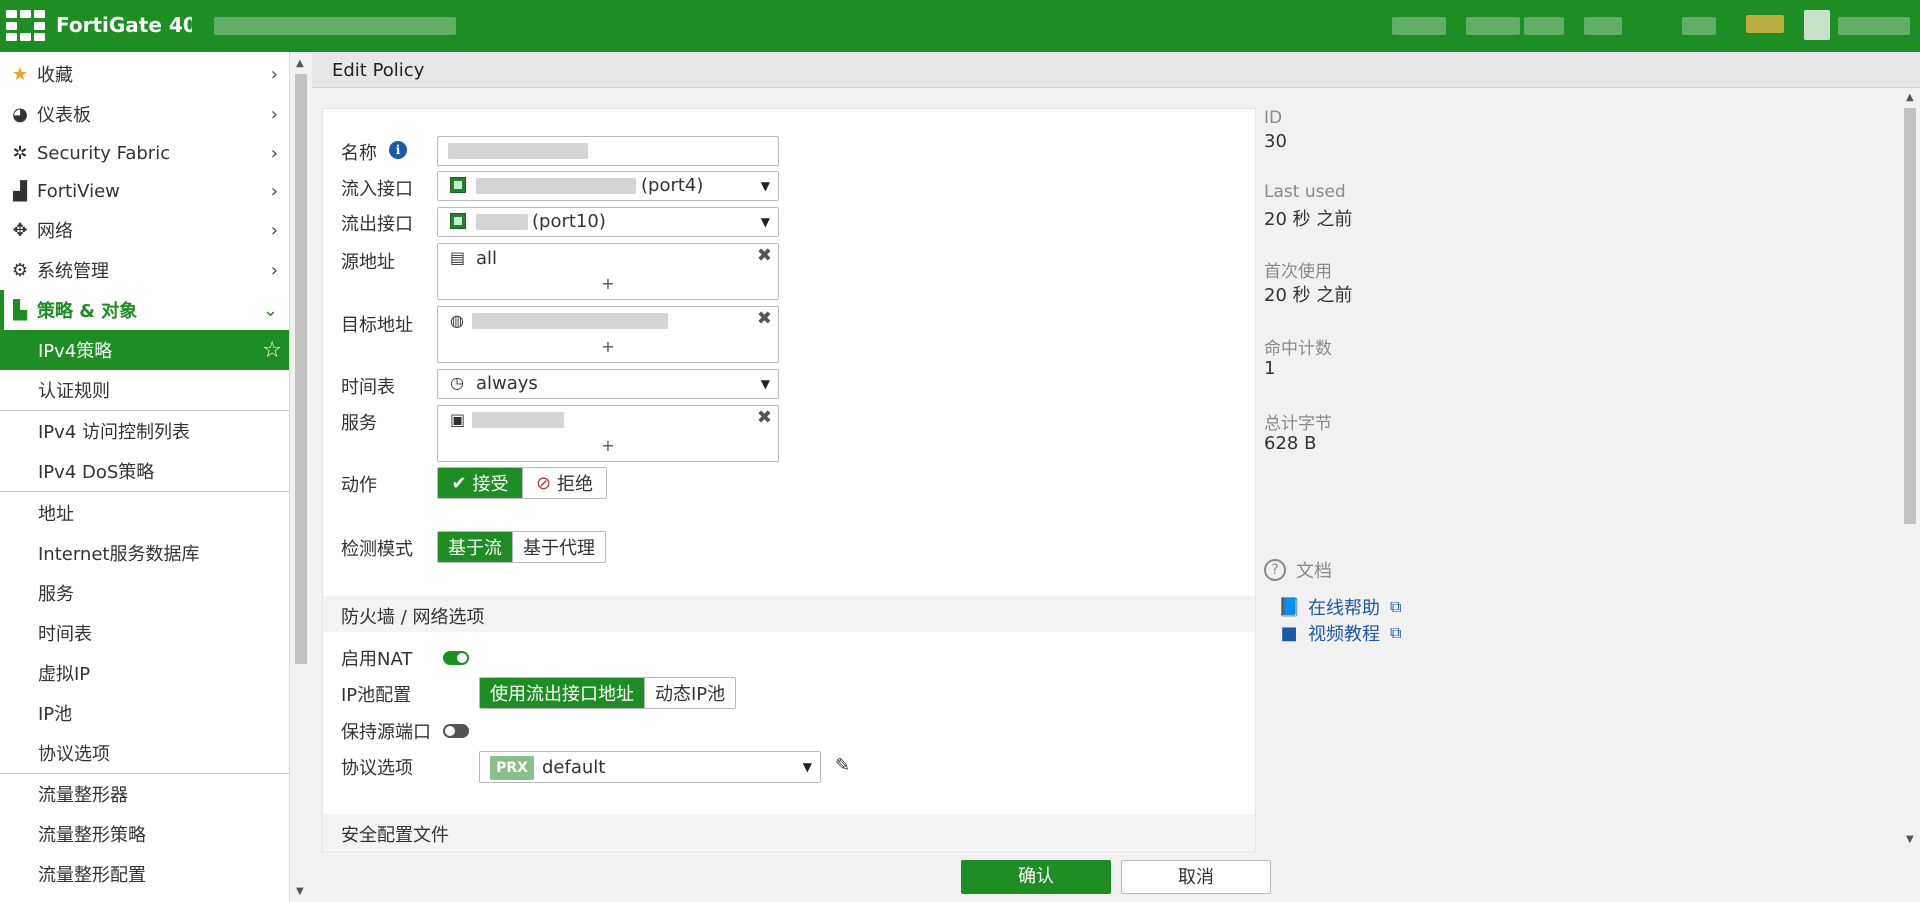 The height and width of the screenshot is (902, 1920). I want to click on sidebar-item-virtual-ip: 虚拟IP, so click(144, 673).